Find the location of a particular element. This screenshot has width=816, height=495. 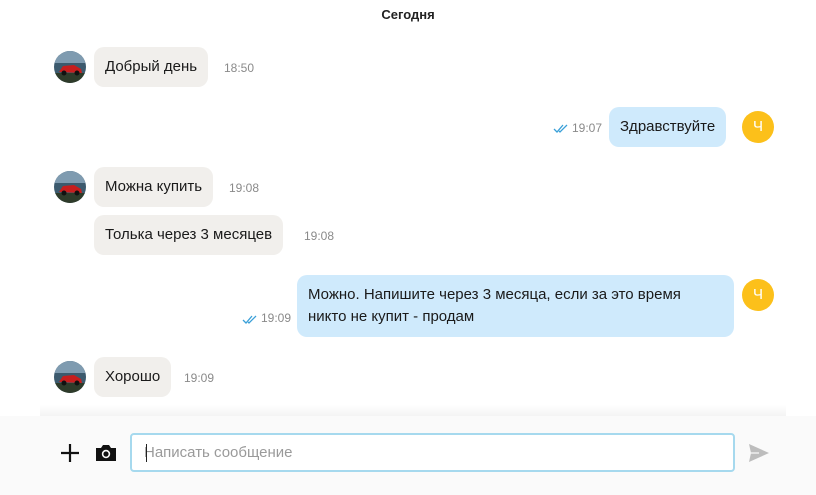

message-bubble-incoming: Можна купить is located at coordinates (154, 187).